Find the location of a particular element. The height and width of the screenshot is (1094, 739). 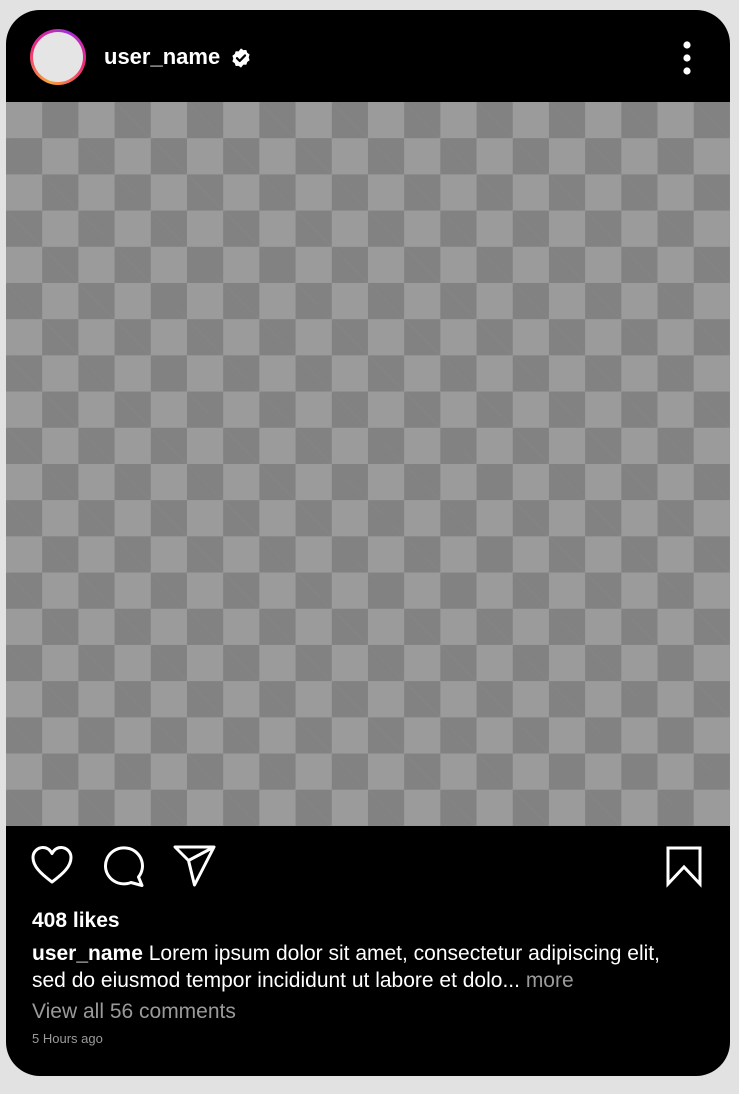

paper-plane-icon is located at coordinates (194, 866).